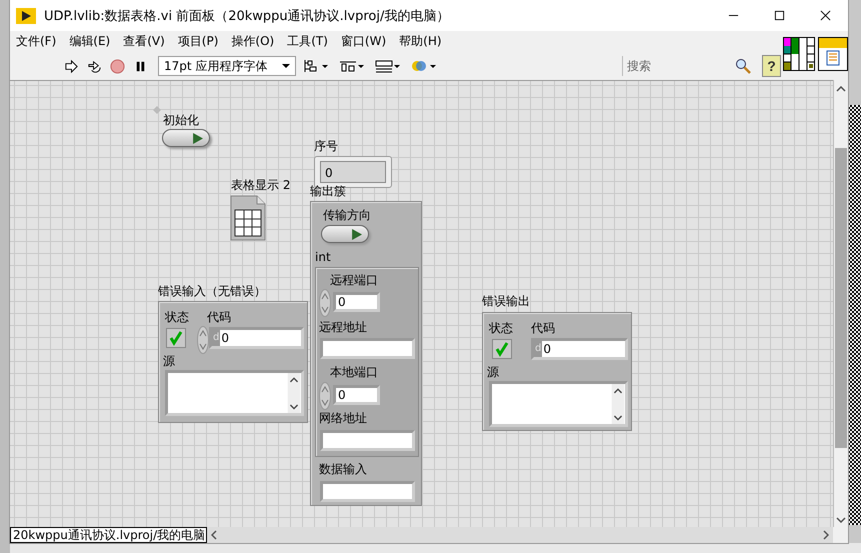 Image resolution: width=861 pixels, height=553 pixels. I want to click on menu-item: 工具(T), so click(307, 41).